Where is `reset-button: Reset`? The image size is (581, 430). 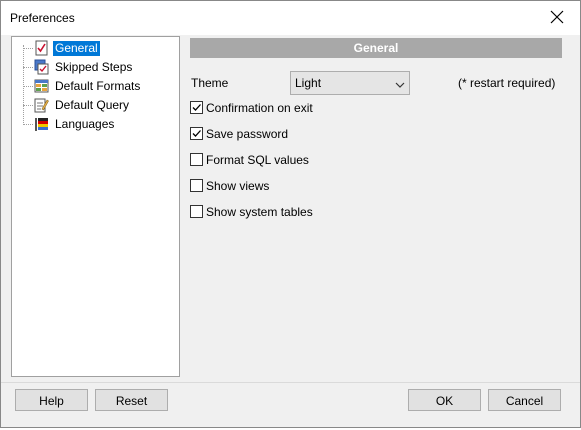
reset-button: Reset is located at coordinates (131, 400).